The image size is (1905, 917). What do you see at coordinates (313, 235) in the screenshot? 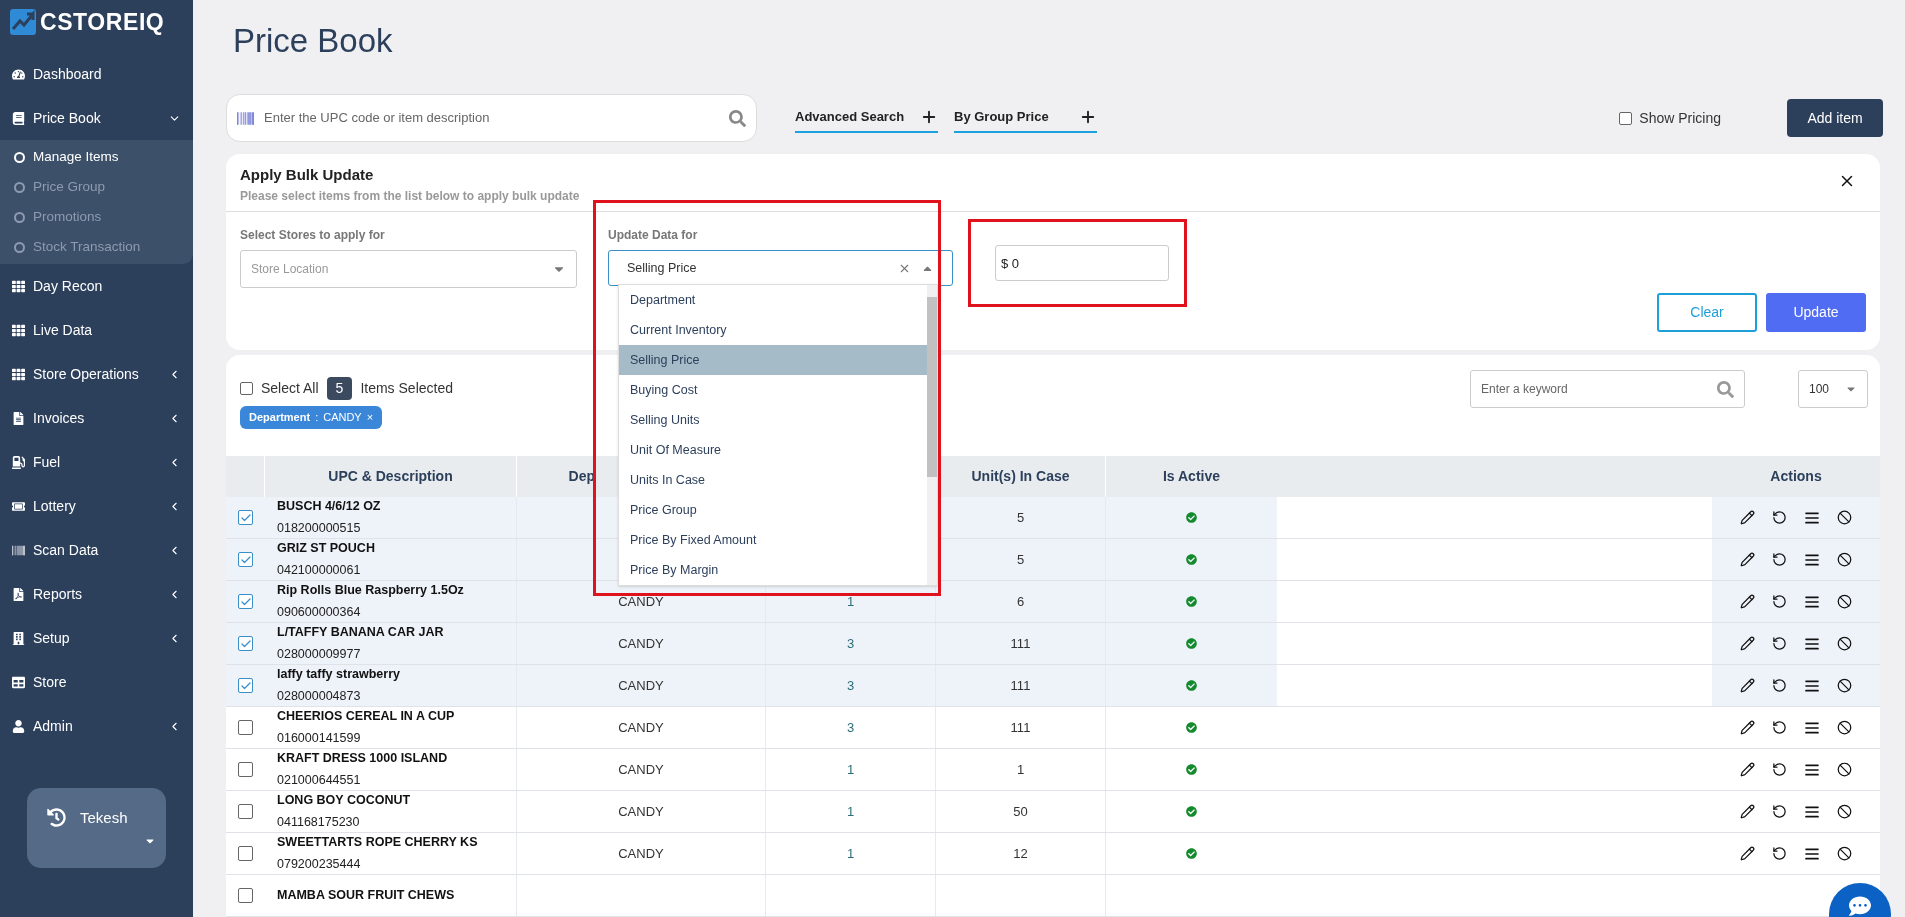
I see `field-label: Select Stores to apply for` at bounding box center [313, 235].